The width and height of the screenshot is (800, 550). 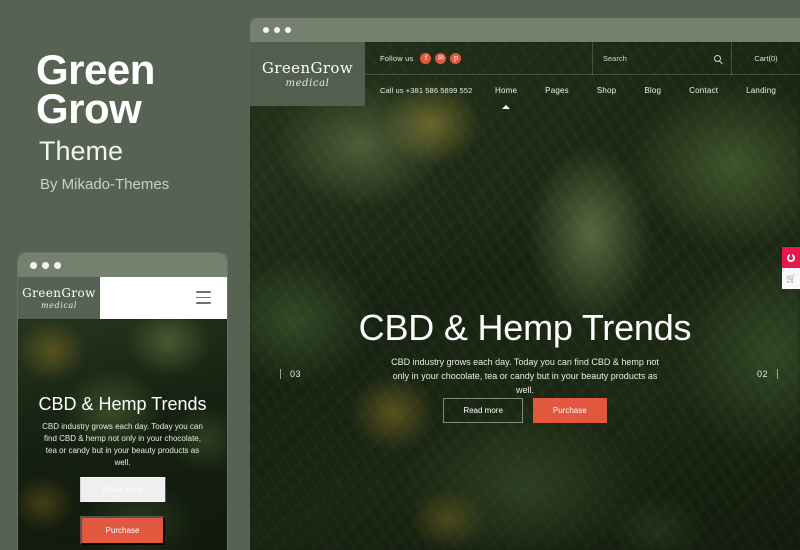 I want to click on mobile-logo-sub-text: medical, so click(x=58, y=305).